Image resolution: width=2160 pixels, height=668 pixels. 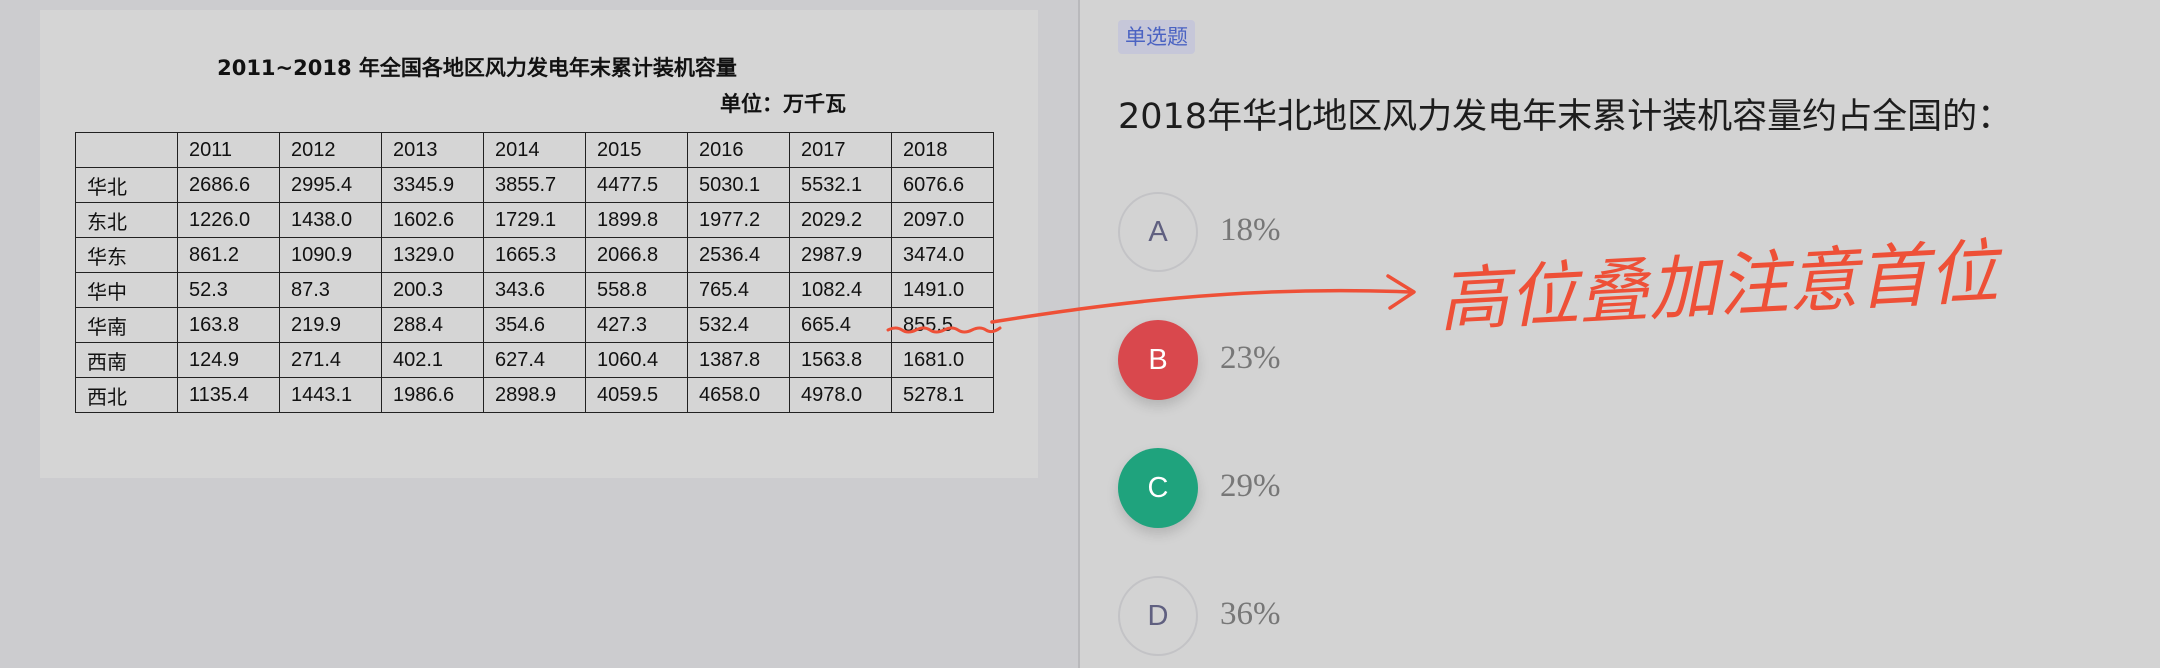 I want to click on table-header-cell: 2014, so click(x=534, y=150).